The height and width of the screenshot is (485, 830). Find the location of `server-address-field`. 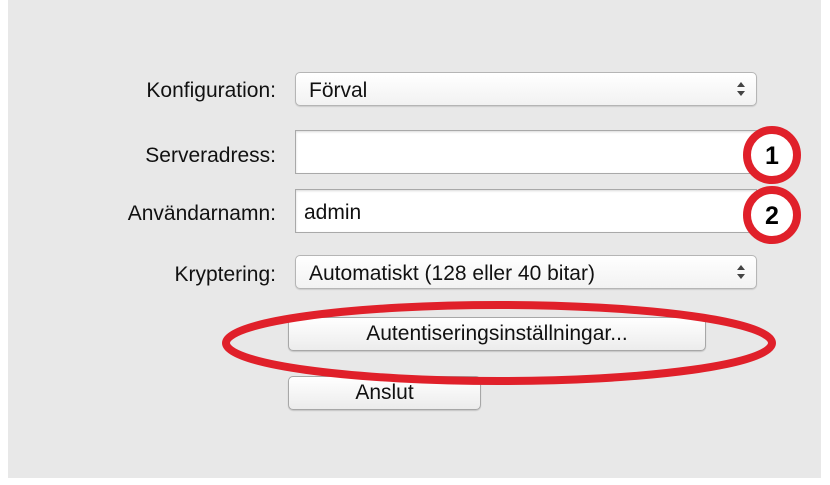

server-address-field is located at coordinates (526, 152).